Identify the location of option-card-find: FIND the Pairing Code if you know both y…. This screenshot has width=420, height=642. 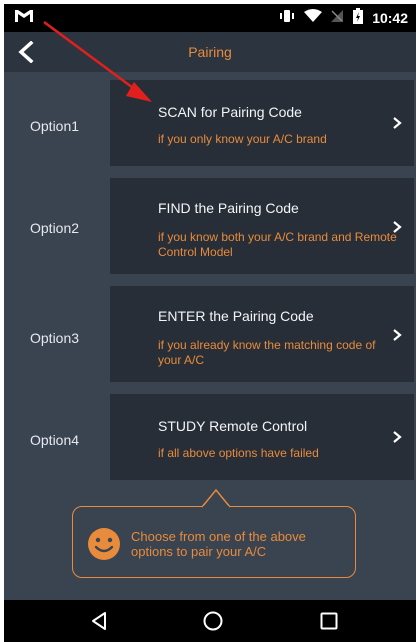
(262, 226).